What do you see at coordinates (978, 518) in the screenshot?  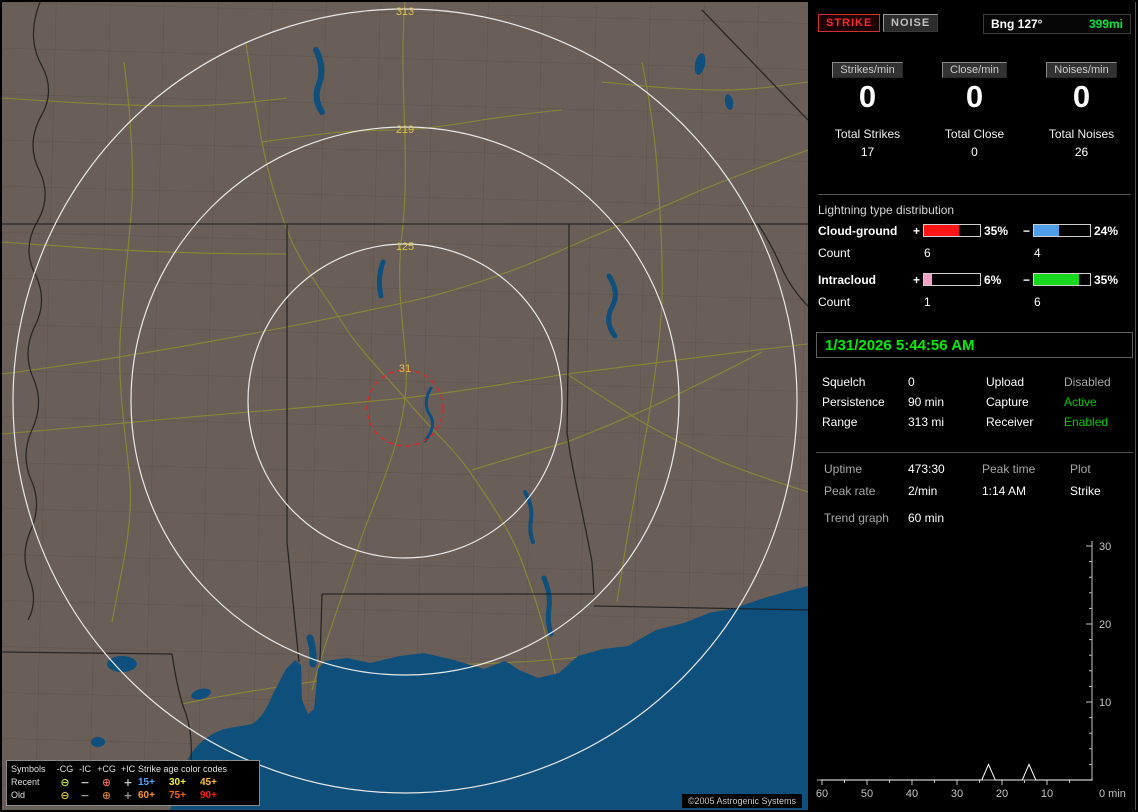 I see `trend-graph-setting: Trend graph 60 min` at bounding box center [978, 518].